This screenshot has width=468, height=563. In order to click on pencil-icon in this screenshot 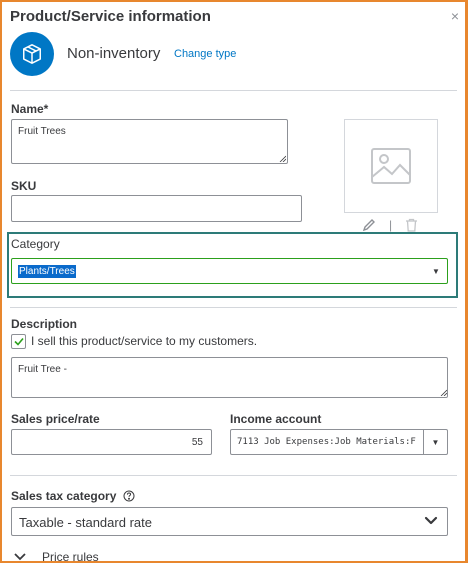, I will do `click(369, 225)`.